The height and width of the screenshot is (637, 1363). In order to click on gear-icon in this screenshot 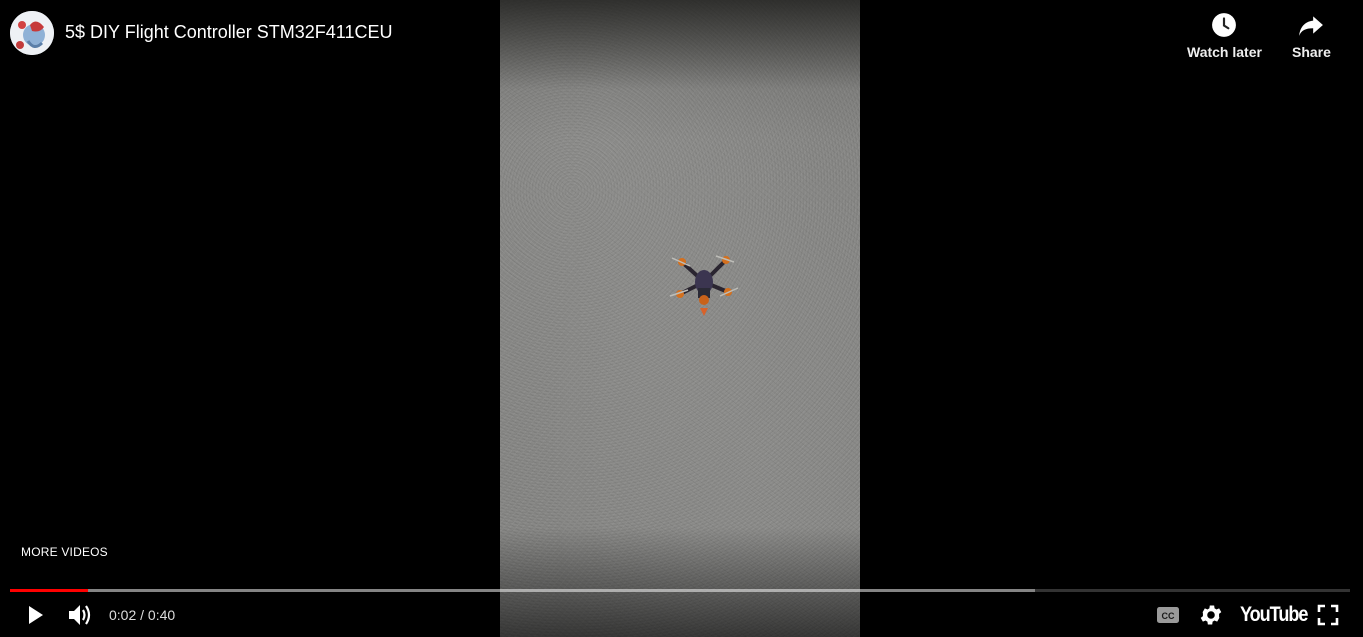, I will do `click(1211, 615)`.